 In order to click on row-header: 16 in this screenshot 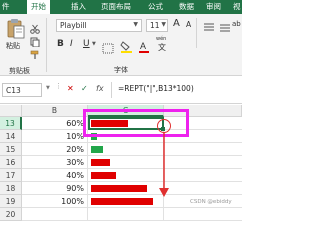, I will do `click(11, 162)`.